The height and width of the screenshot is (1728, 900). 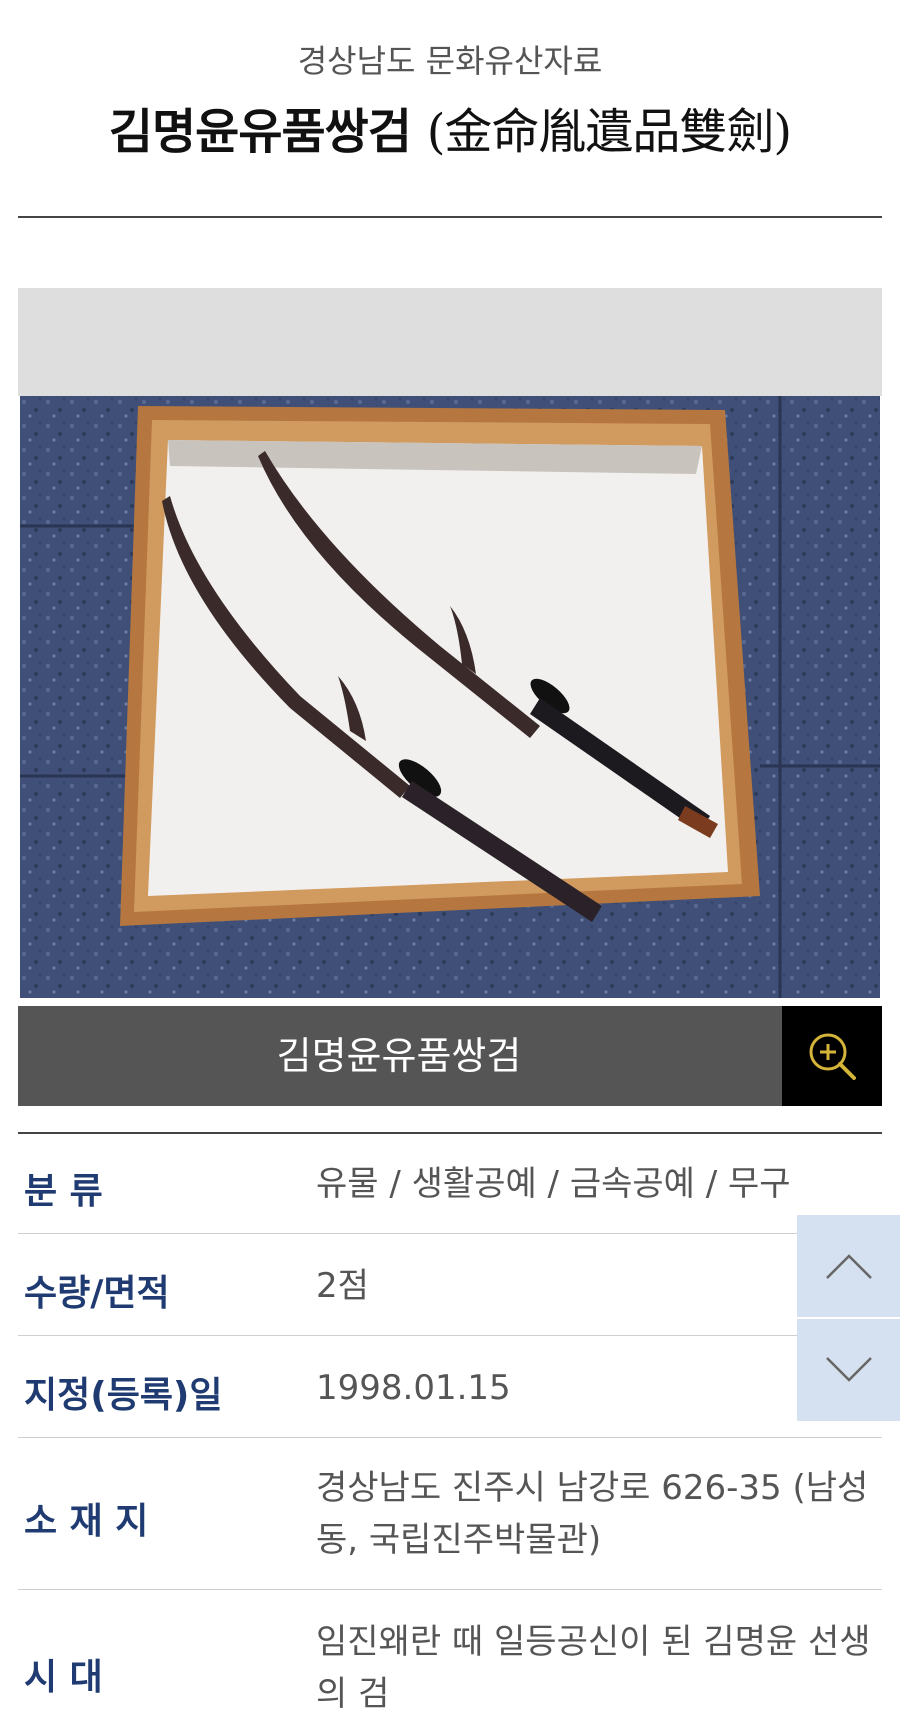 I want to click on info-row-designation-date: 지정(등록)일 1998.01.15, so click(x=450, y=1387).